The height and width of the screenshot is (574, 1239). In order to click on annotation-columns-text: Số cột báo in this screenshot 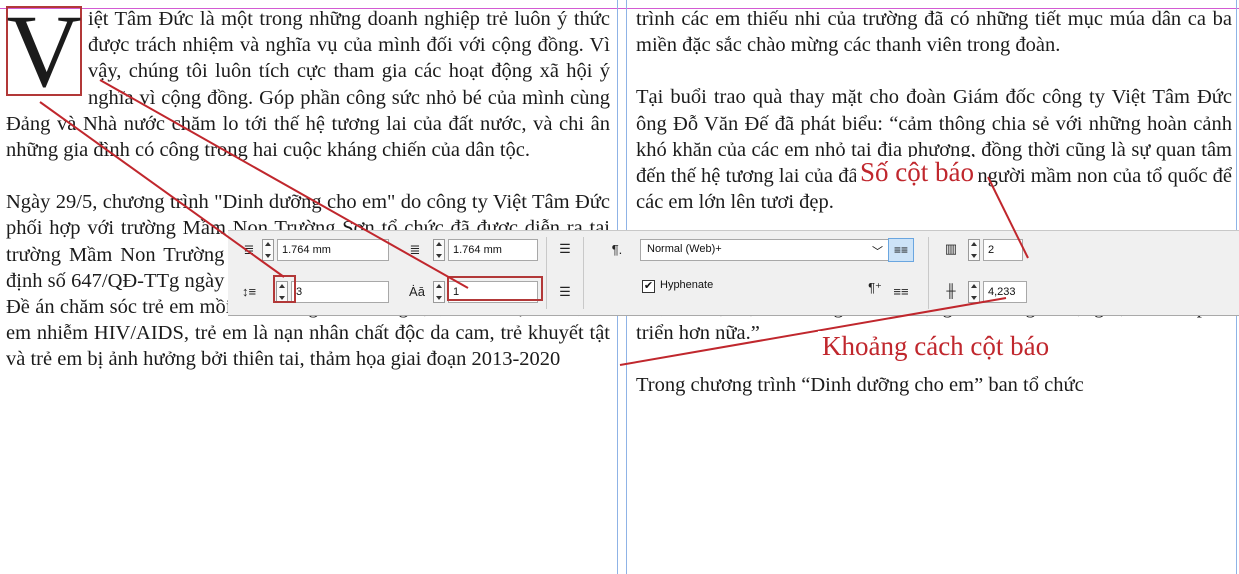, I will do `click(917, 172)`.